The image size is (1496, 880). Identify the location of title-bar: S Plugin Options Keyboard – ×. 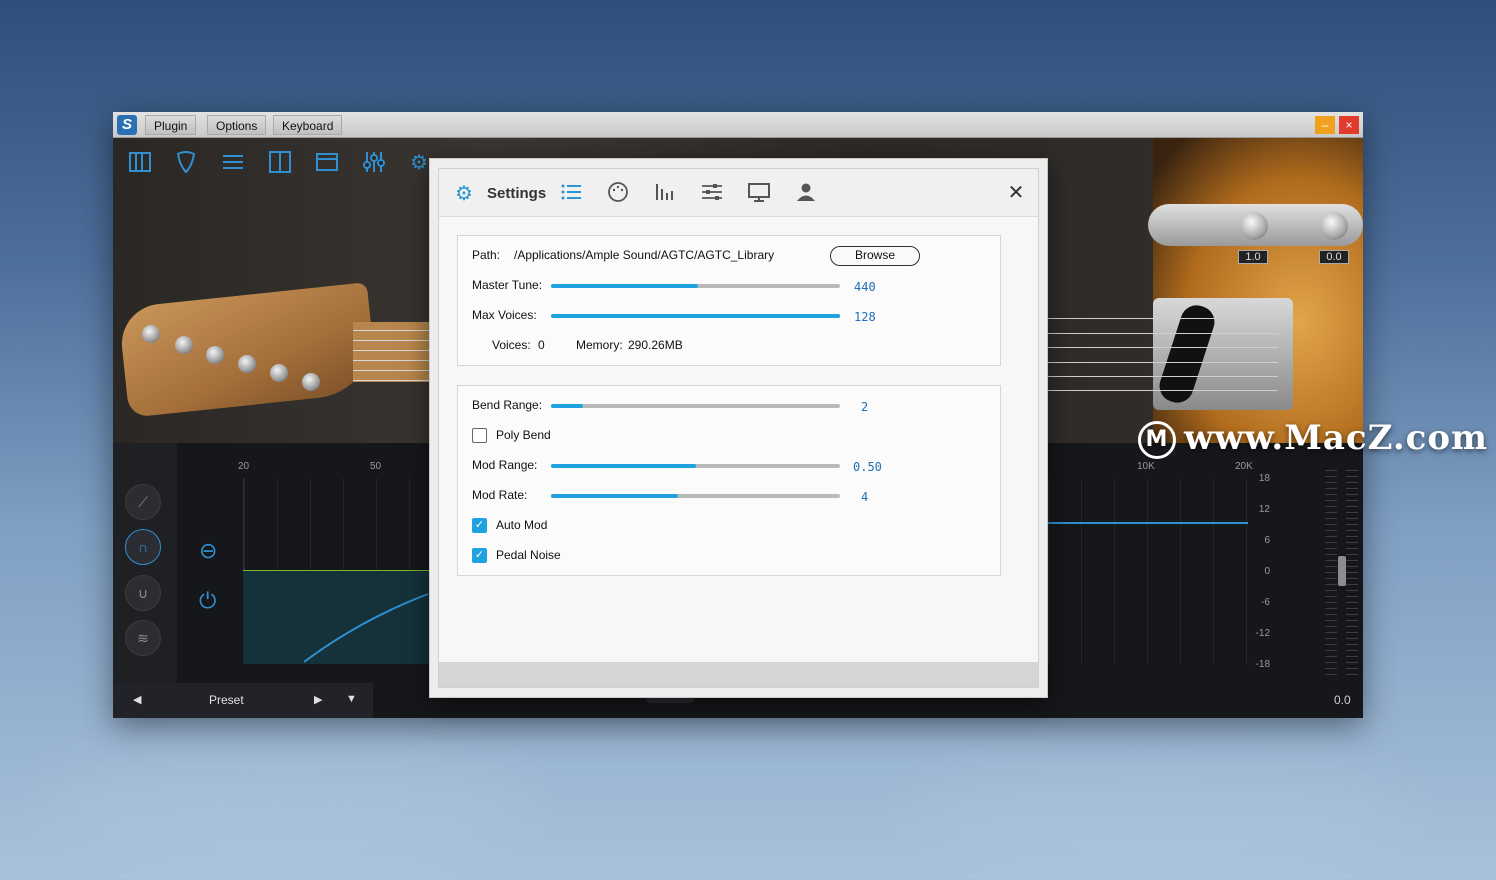
(738, 125).